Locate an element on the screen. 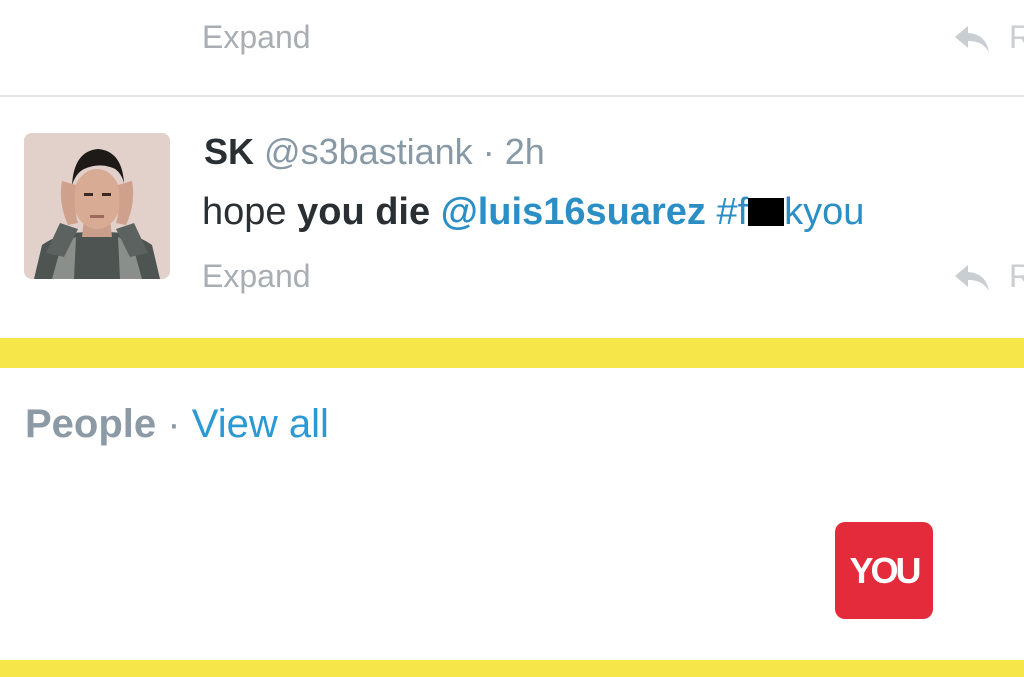 This screenshot has width=1024, height=677. previous-tweet-expand-link: Expand is located at coordinates (256, 37).